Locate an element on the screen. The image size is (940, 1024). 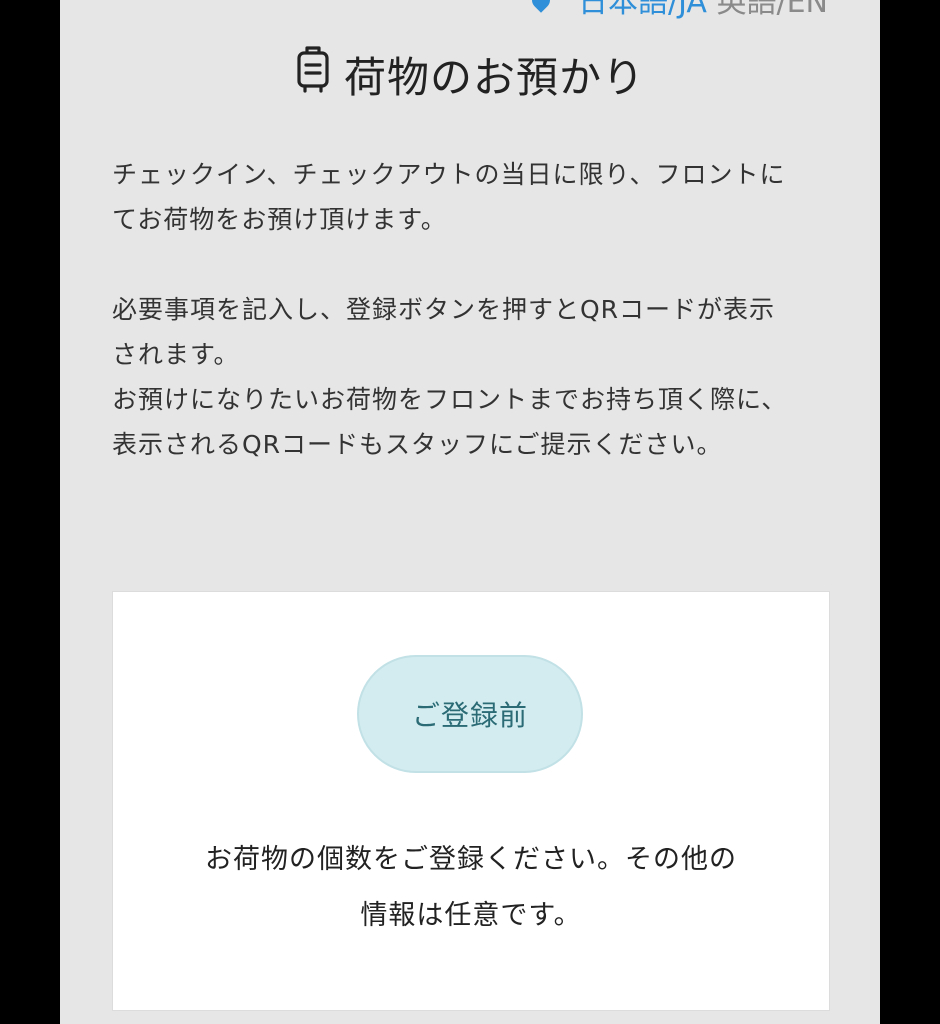
language-ja-link: 日本語/JA is located at coordinates (642, 10).